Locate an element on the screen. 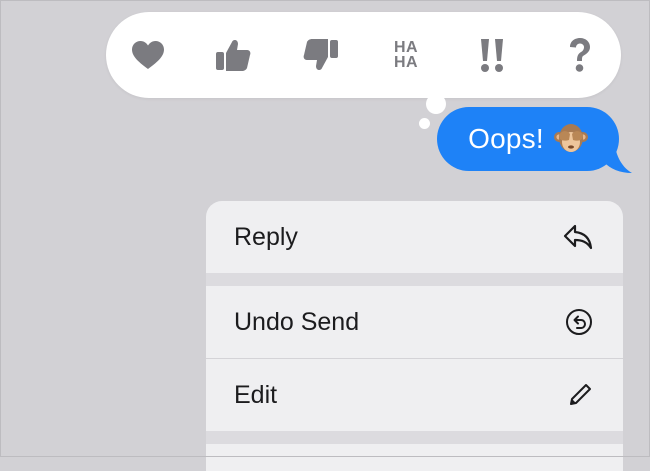 This screenshot has width=650, height=471. menu-item-edit: Edit is located at coordinates (414, 395).